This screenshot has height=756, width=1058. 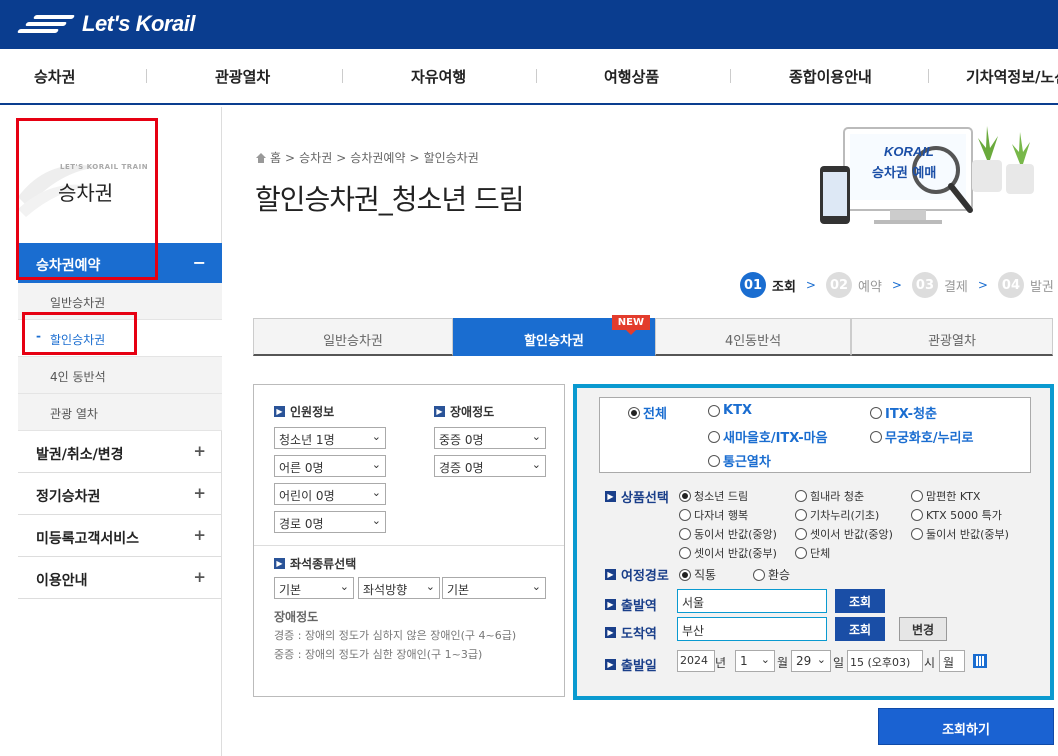 What do you see at coordinates (967, 534) in the screenshot?
I see `radio-label: 둘이서 반값(중부)` at bounding box center [967, 534].